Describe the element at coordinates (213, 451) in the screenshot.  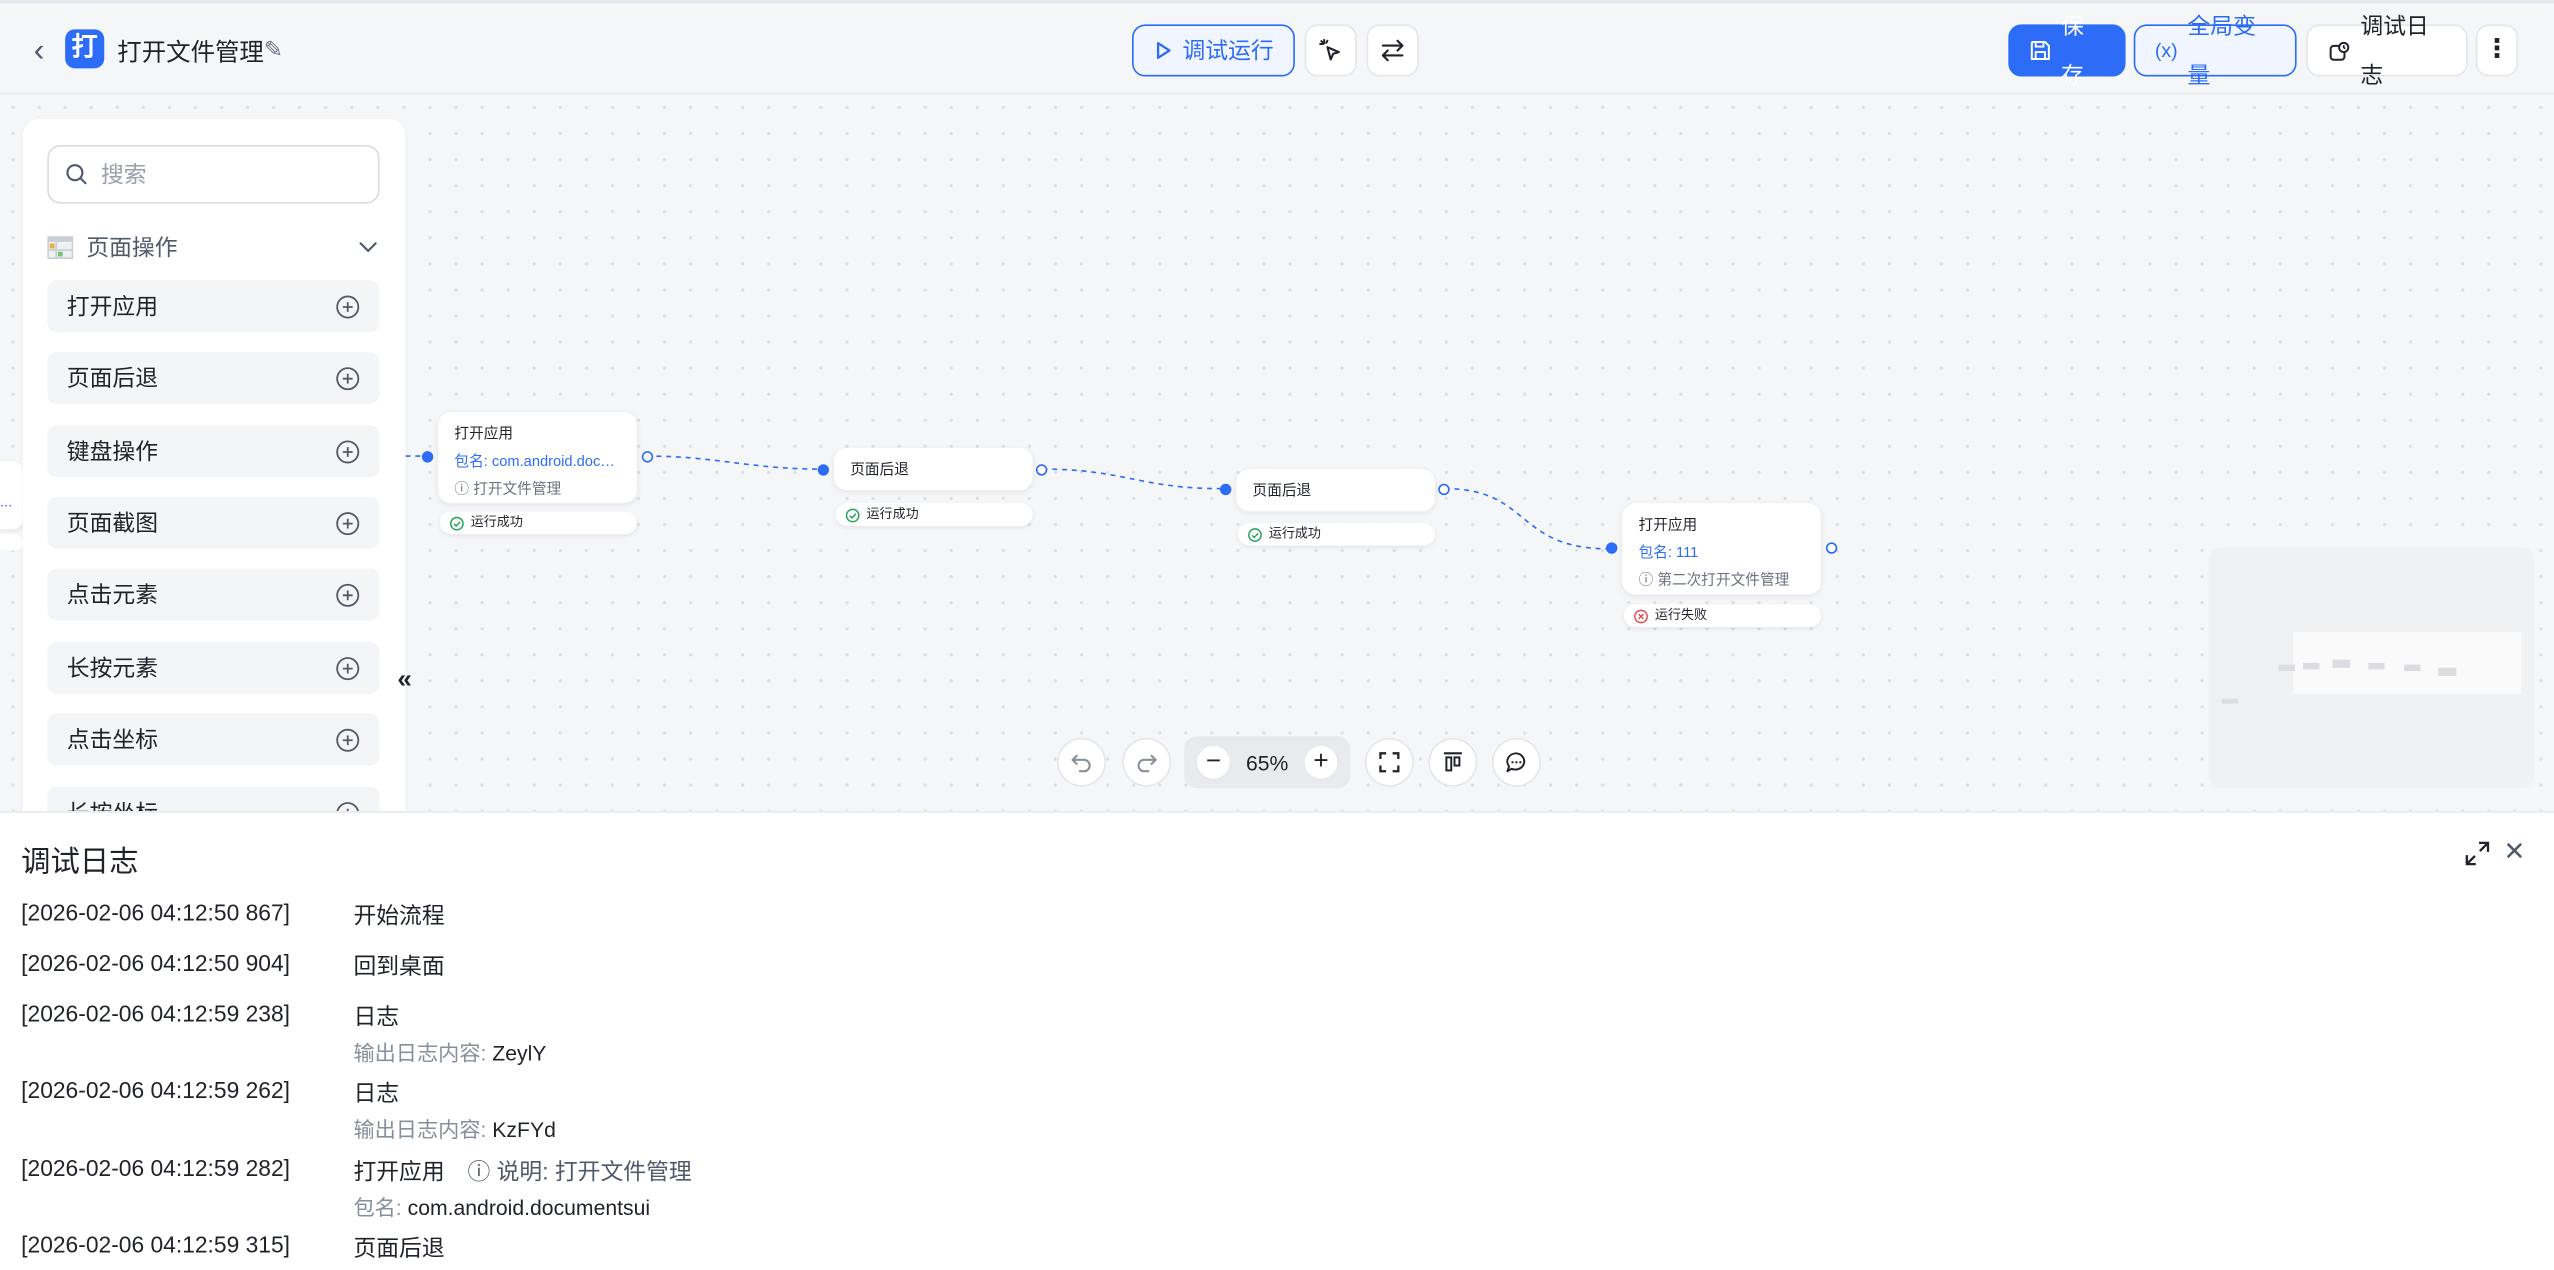
I see `palette-item-keyboard: 键盘操作` at that location.